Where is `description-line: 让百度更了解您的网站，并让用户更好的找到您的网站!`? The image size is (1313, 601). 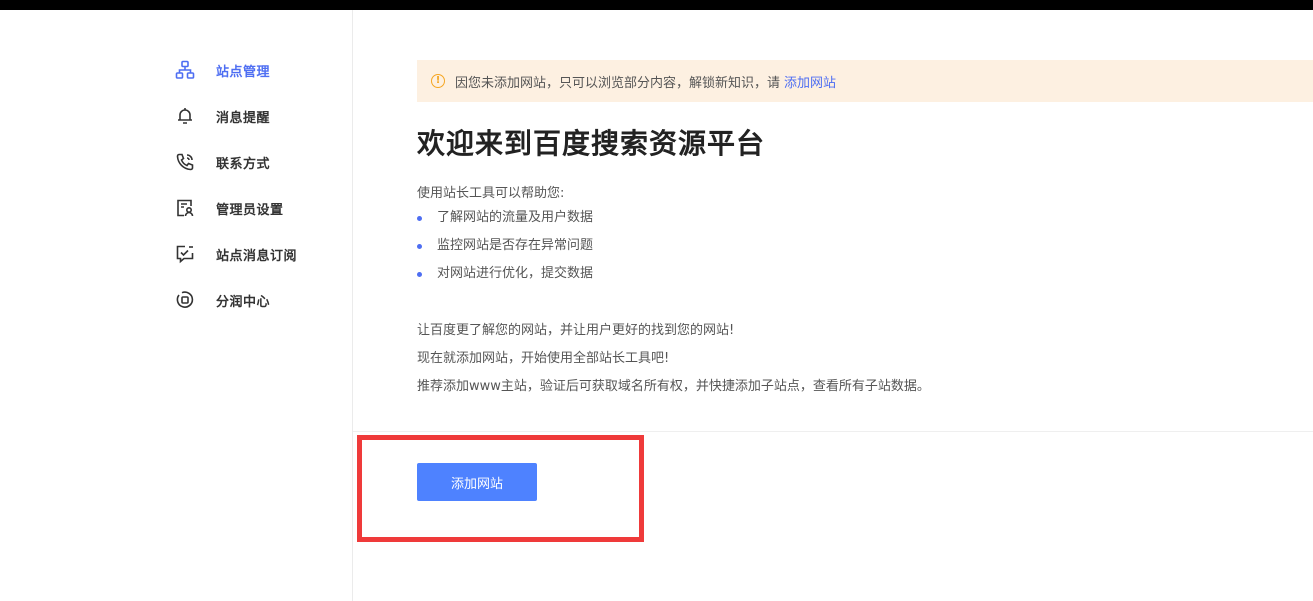 description-line: 让百度更了解您的网站，并让用户更好的找到您的网站! is located at coordinates (576, 330).